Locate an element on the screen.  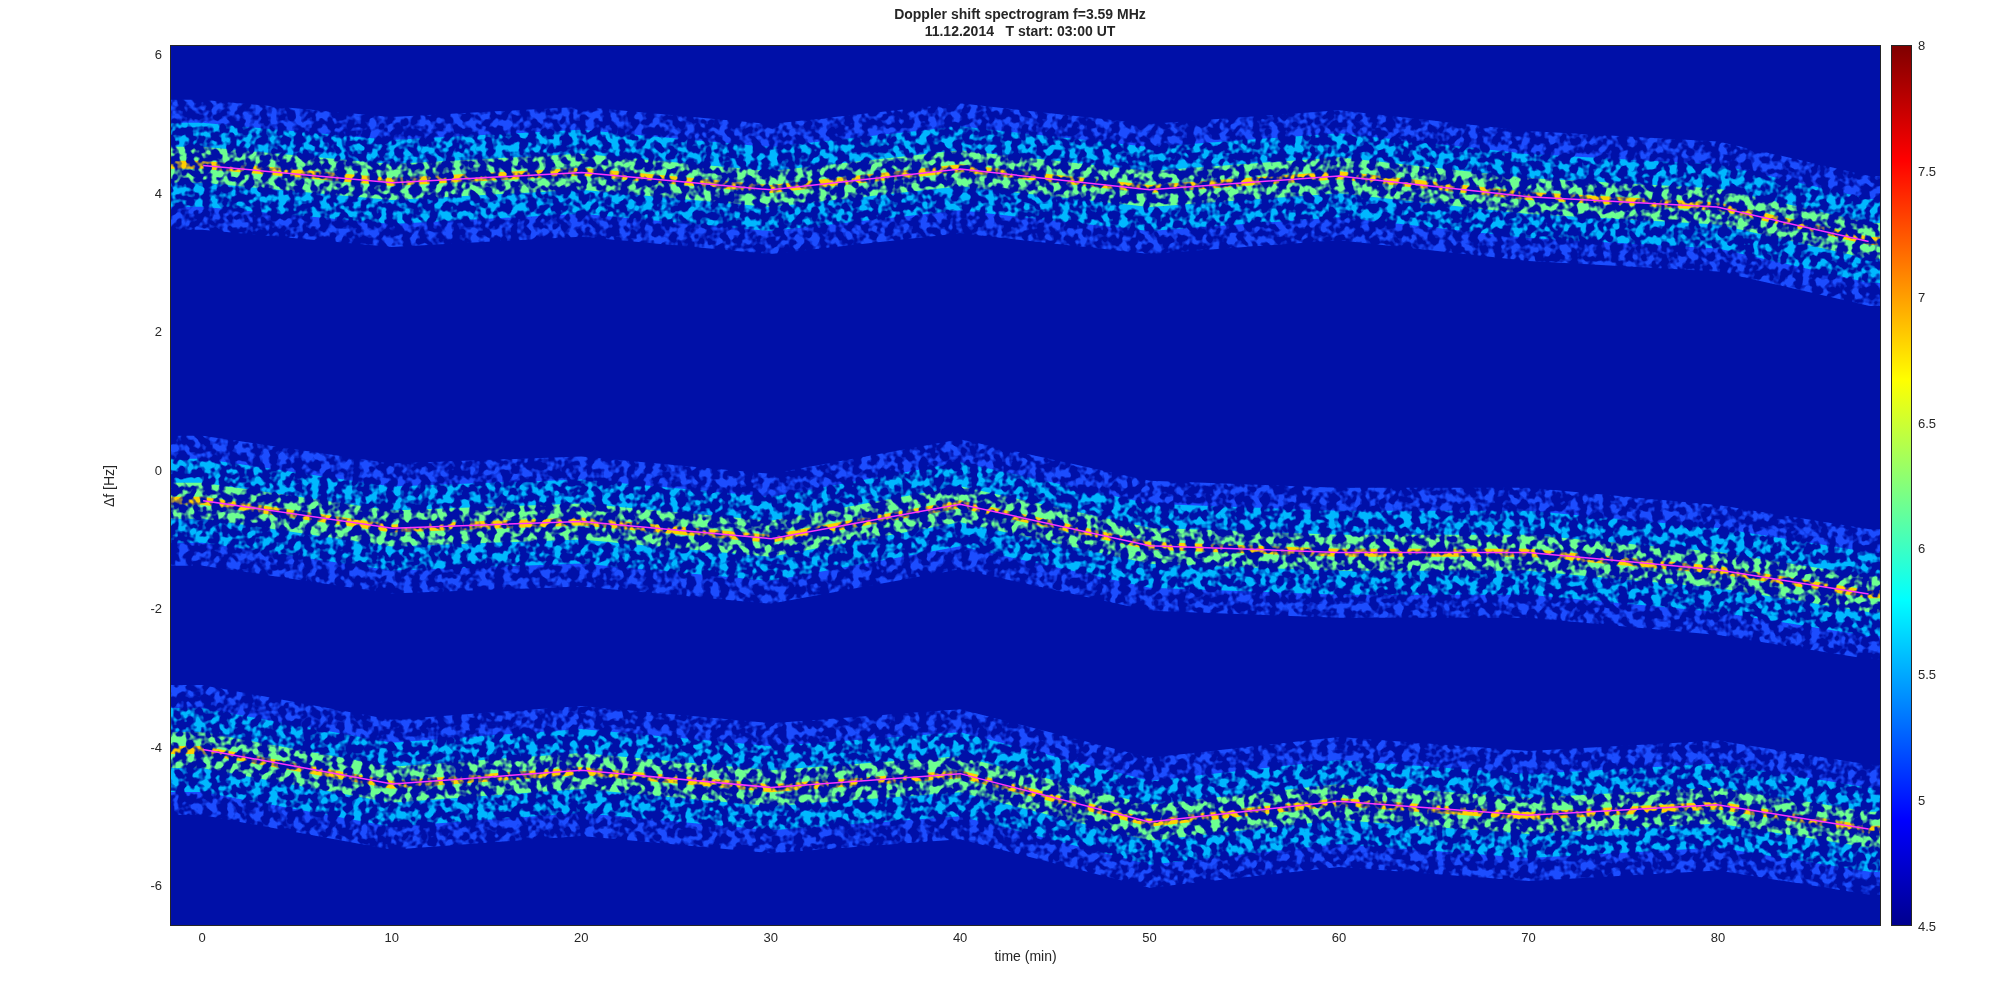
colorbar-tick-label: 4.5 is located at coordinates (1927, 926).